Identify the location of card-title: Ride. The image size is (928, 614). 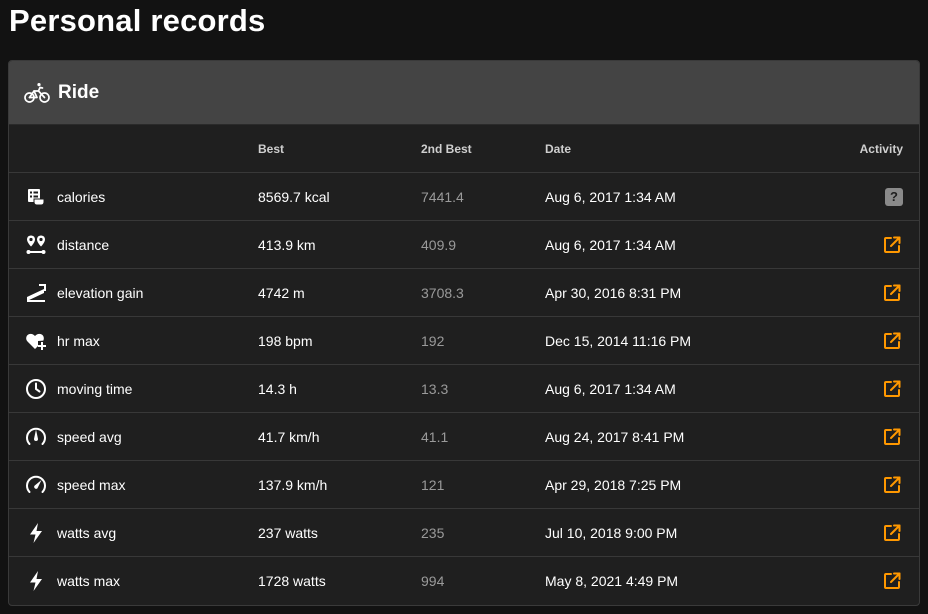
(79, 92).